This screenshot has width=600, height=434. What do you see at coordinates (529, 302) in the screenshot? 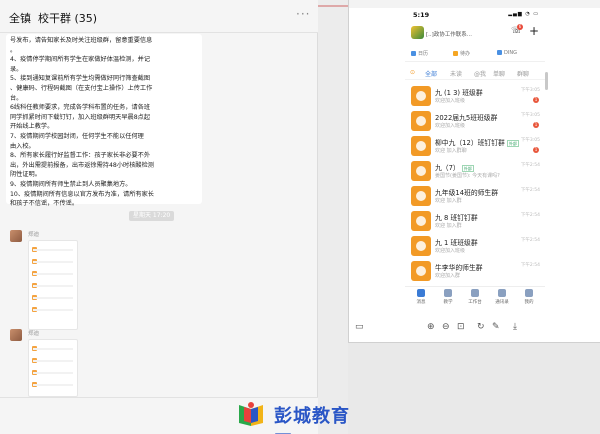
I see `tab-label: 我的` at bounding box center [529, 302].